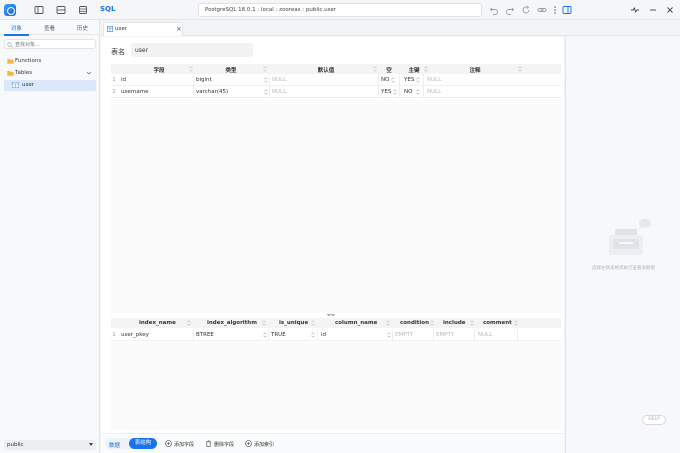  What do you see at coordinates (212, 92) in the screenshot?
I see `cell-type: varchar(45)` at bounding box center [212, 92].